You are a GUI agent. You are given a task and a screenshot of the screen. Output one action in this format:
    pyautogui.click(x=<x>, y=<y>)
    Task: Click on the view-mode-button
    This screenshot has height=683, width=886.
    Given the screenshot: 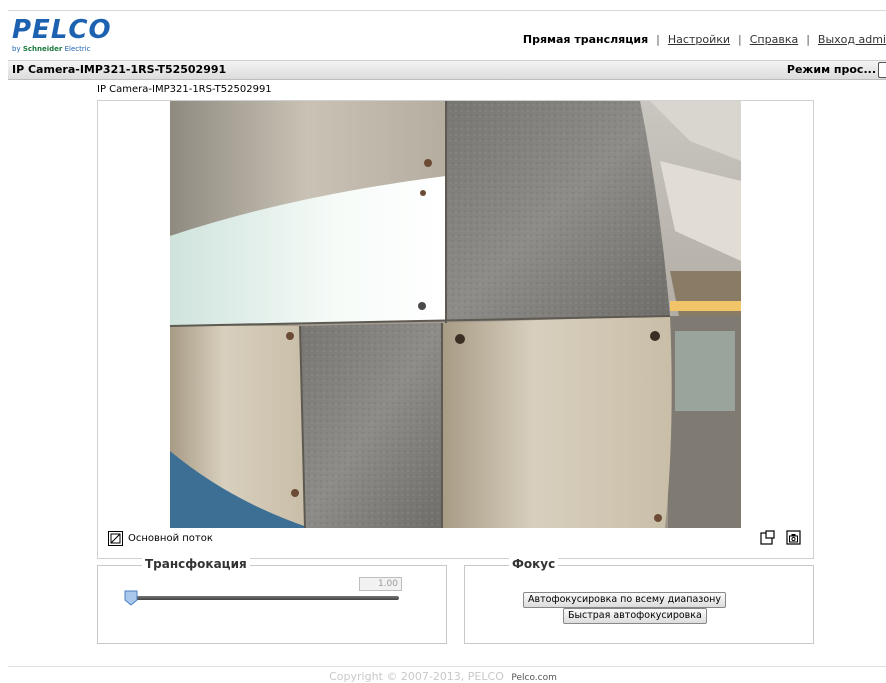 What is the action you would take?
    pyautogui.click(x=882, y=70)
    